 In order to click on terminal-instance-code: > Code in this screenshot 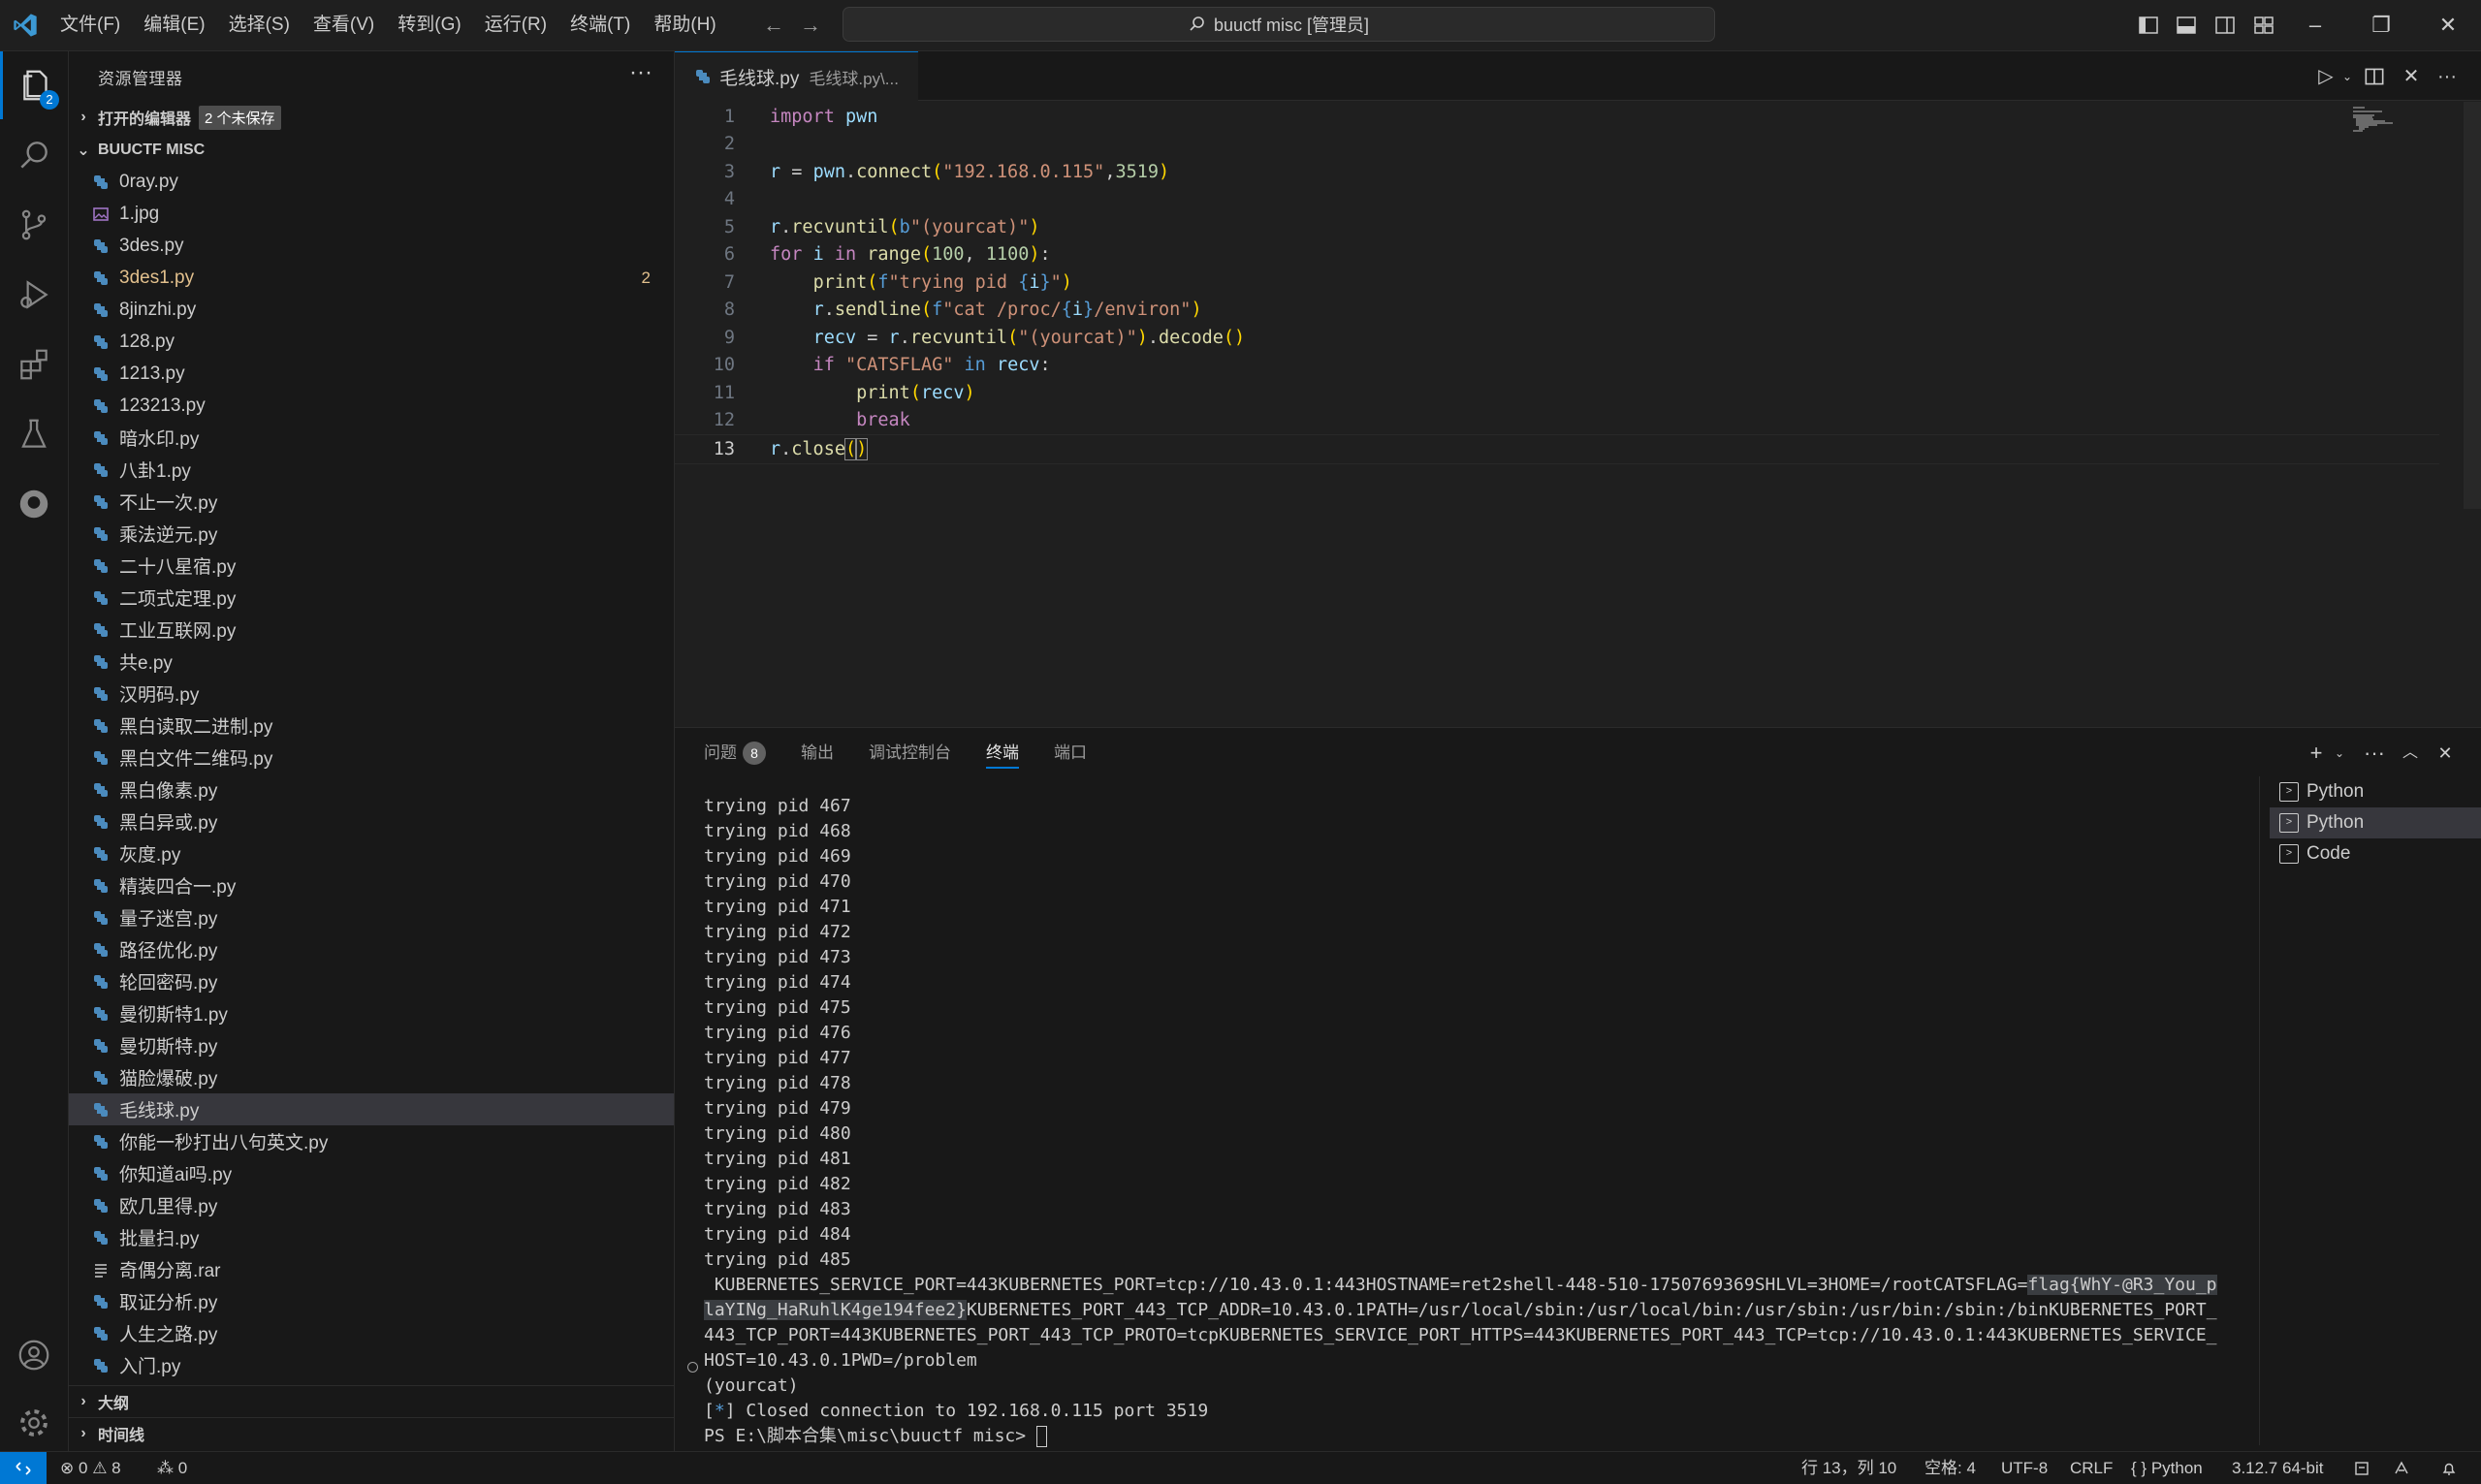, I will do `click(2375, 854)`.